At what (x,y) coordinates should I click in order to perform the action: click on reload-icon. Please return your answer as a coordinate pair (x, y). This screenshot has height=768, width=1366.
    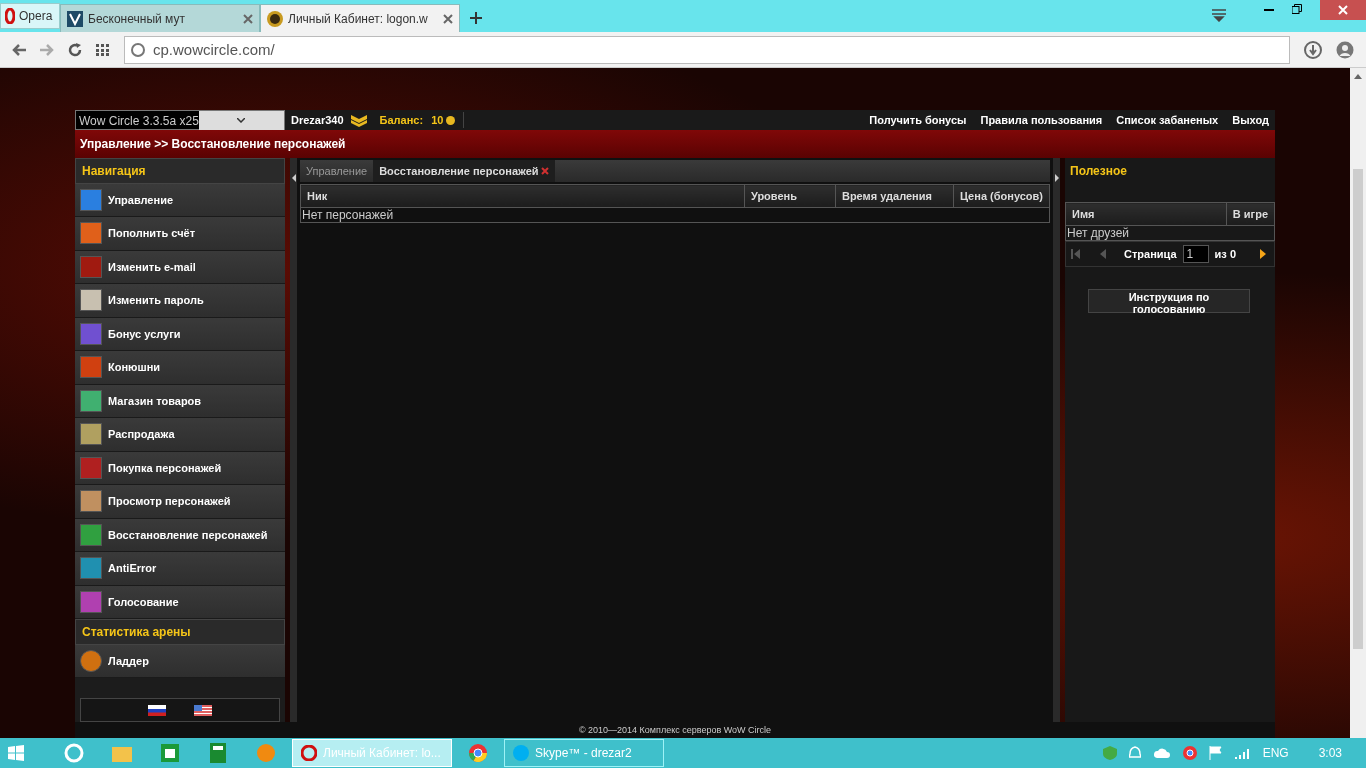
    Looking at the image, I should click on (75, 49).